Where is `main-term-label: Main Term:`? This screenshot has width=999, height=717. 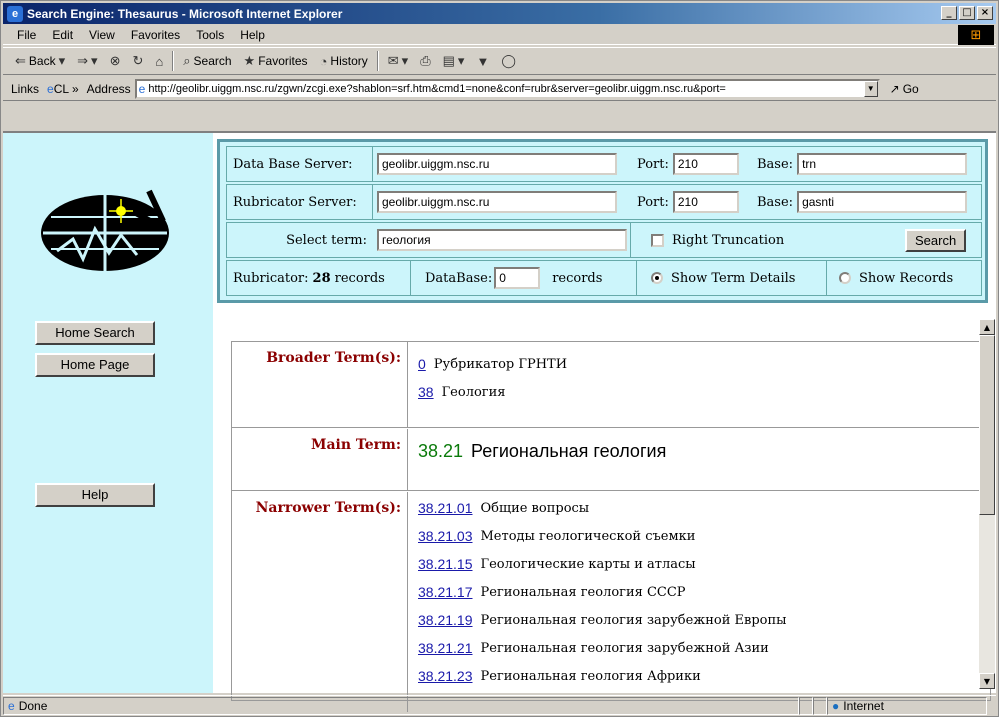 main-term-label: Main Term: is located at coordinates (320, 459).